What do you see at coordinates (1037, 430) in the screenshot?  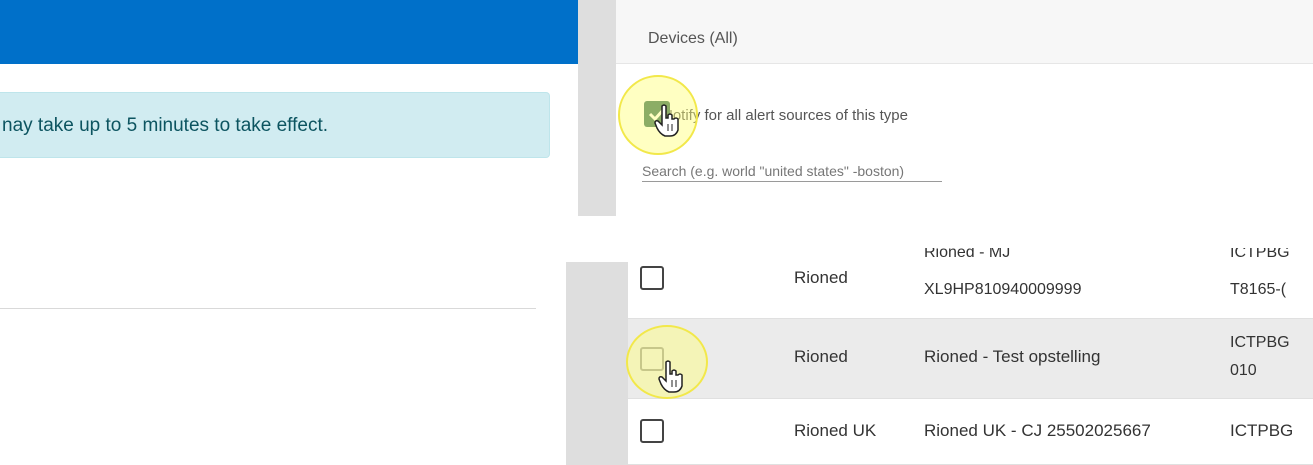 I see `cell-name-line1: Rioned UK - CJ 25502025667` at bounding box center [1037, 430].